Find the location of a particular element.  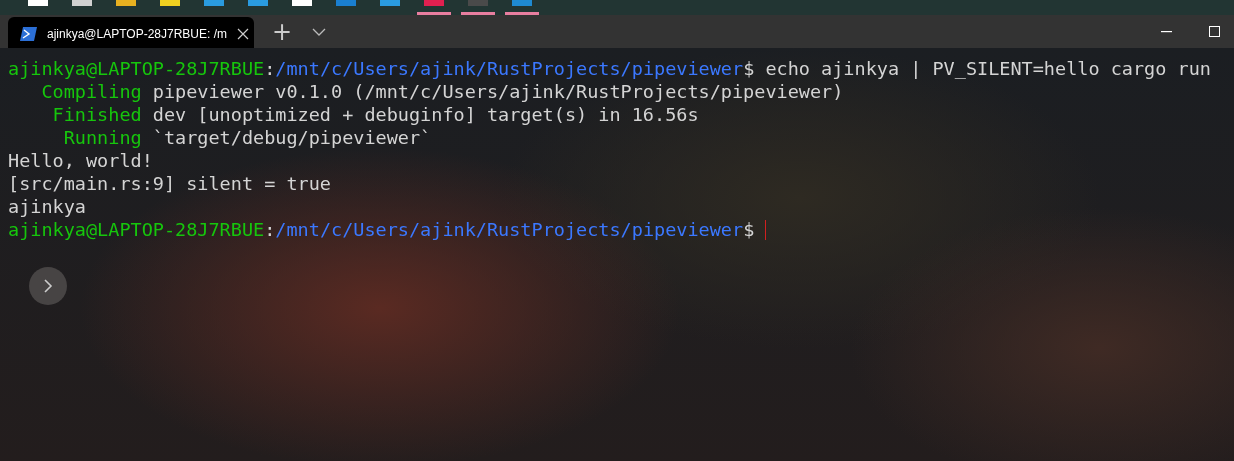

status-label: Finished is located at coordinates (96, 114).